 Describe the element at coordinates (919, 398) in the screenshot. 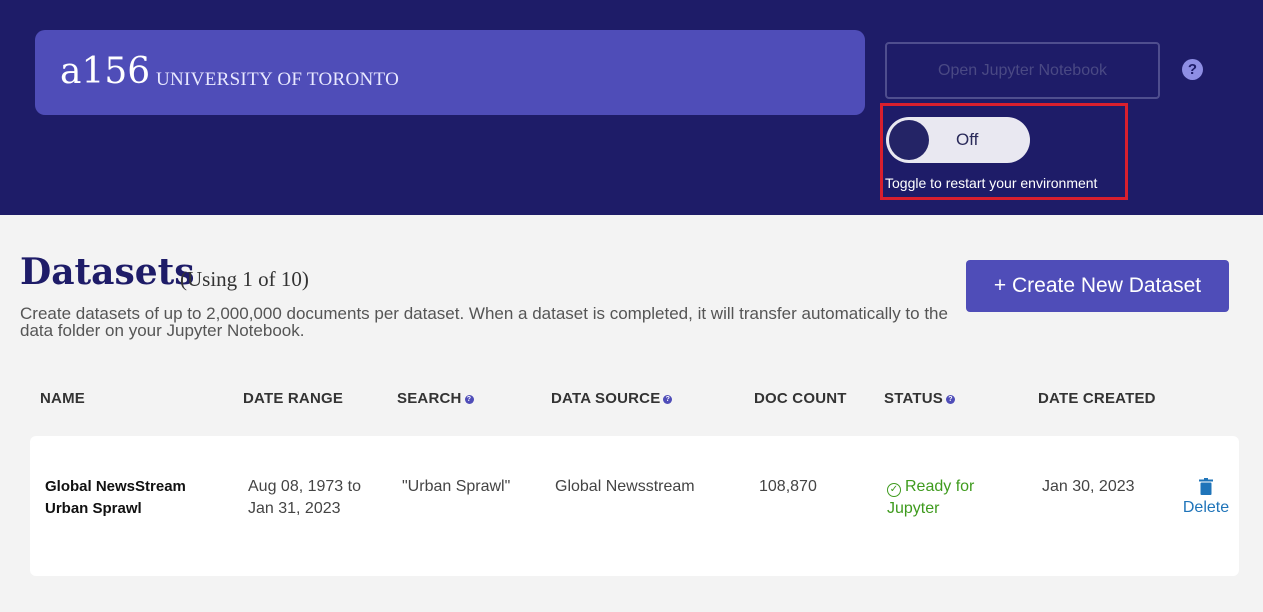

I see `column-header-status: STATUS?` at that location.